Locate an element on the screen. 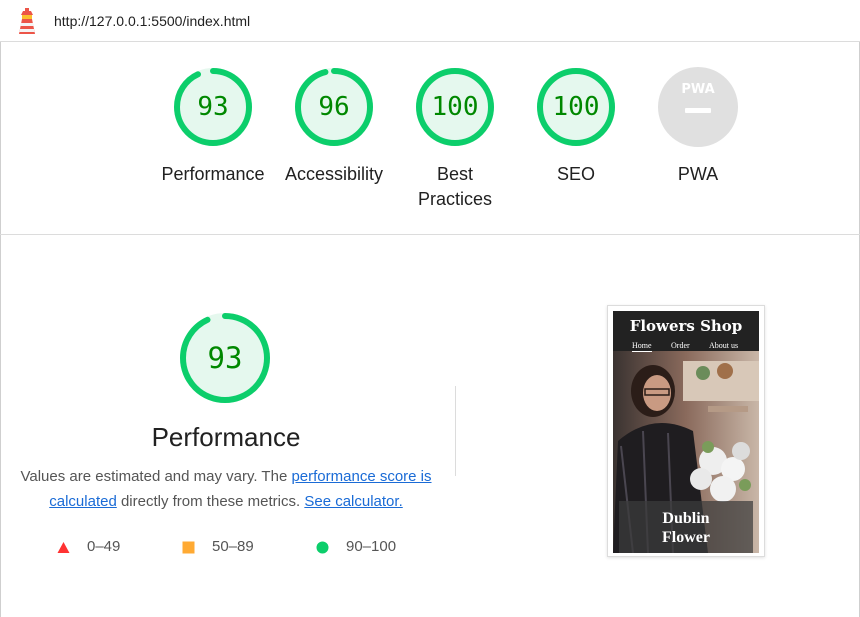 This screenshot has height=617, width=860. gauge-label-line1: Best is located at coordinates (455, 174).